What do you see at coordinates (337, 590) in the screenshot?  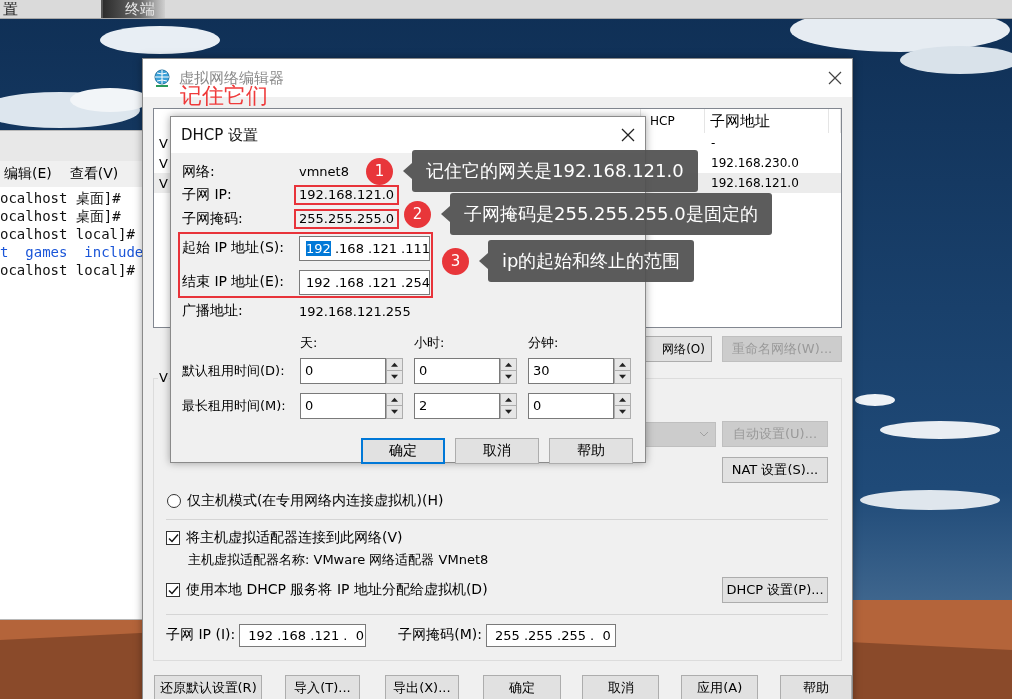 I see `checkbox-label: 使用本地 DHCP 服务将 IP 地址分配给虚拟机(D)` at bounding box center [337, 590].